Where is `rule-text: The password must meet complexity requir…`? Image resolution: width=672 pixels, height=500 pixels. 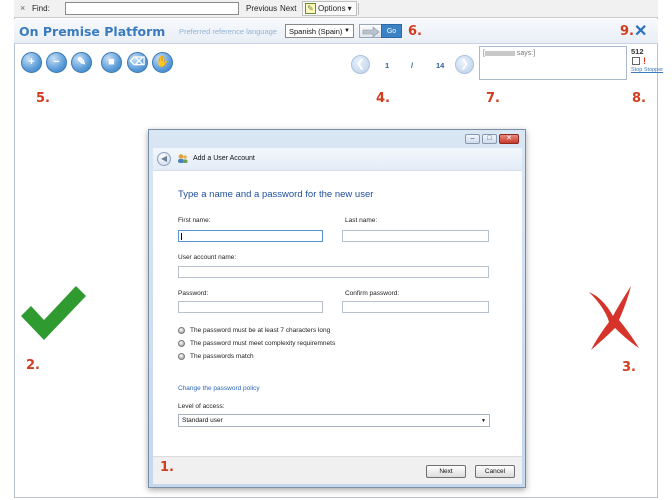 rule-text: The password must meet complexity requir… is located at coordinates (263, 343).